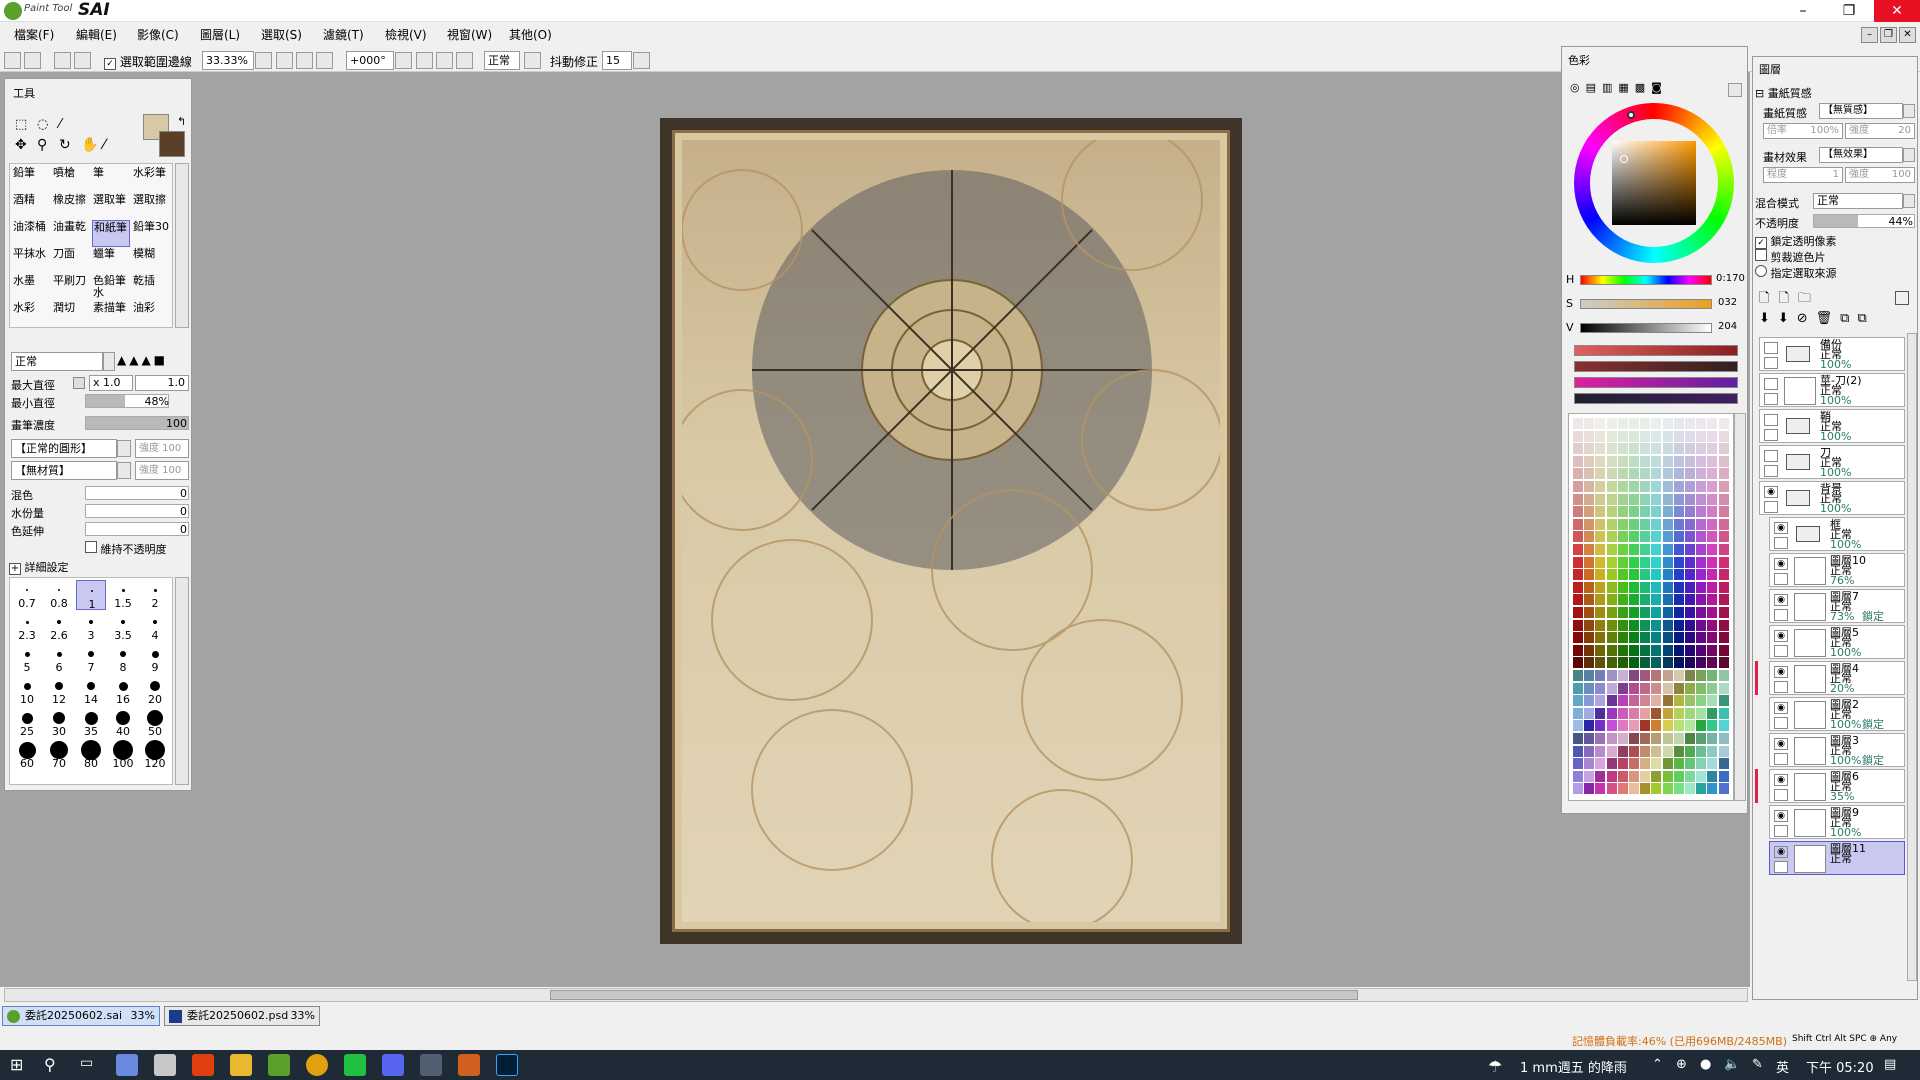  Describe the element at coordinates (1681, 1064) in the screenshot. I see `network-icon: ⊕` at that location.